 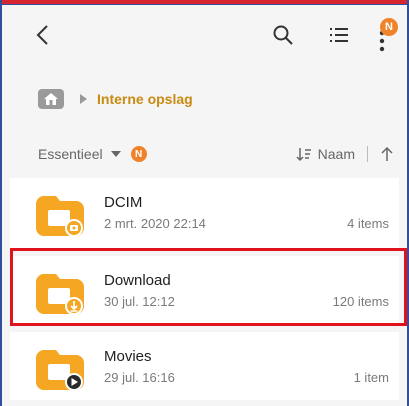 What do you see at coordinates (367, 154) in the screenshot?
I see `divider` at bounding box center [367, 154].